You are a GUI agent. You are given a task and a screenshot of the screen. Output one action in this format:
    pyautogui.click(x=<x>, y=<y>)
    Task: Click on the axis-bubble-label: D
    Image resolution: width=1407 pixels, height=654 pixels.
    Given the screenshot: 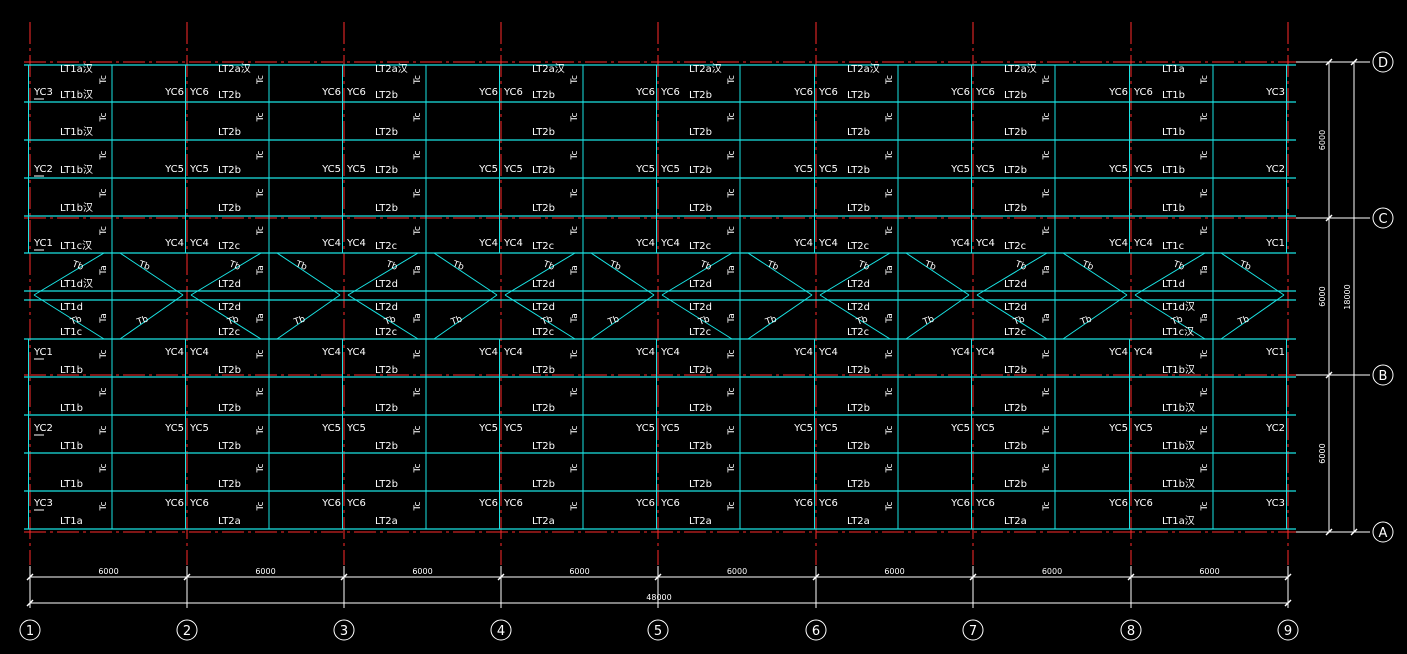 What is the action you would take?
    pyautogui.click(x=1383, y=63)
    